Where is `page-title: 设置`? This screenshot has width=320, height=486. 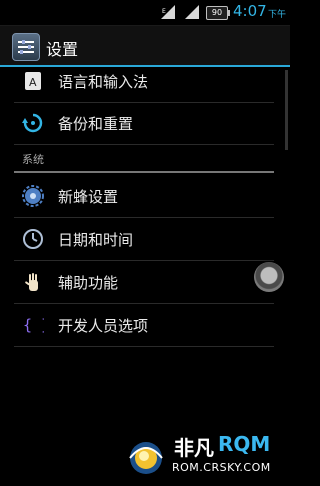
page-title: 设置 is located at coordinates (62, 49).